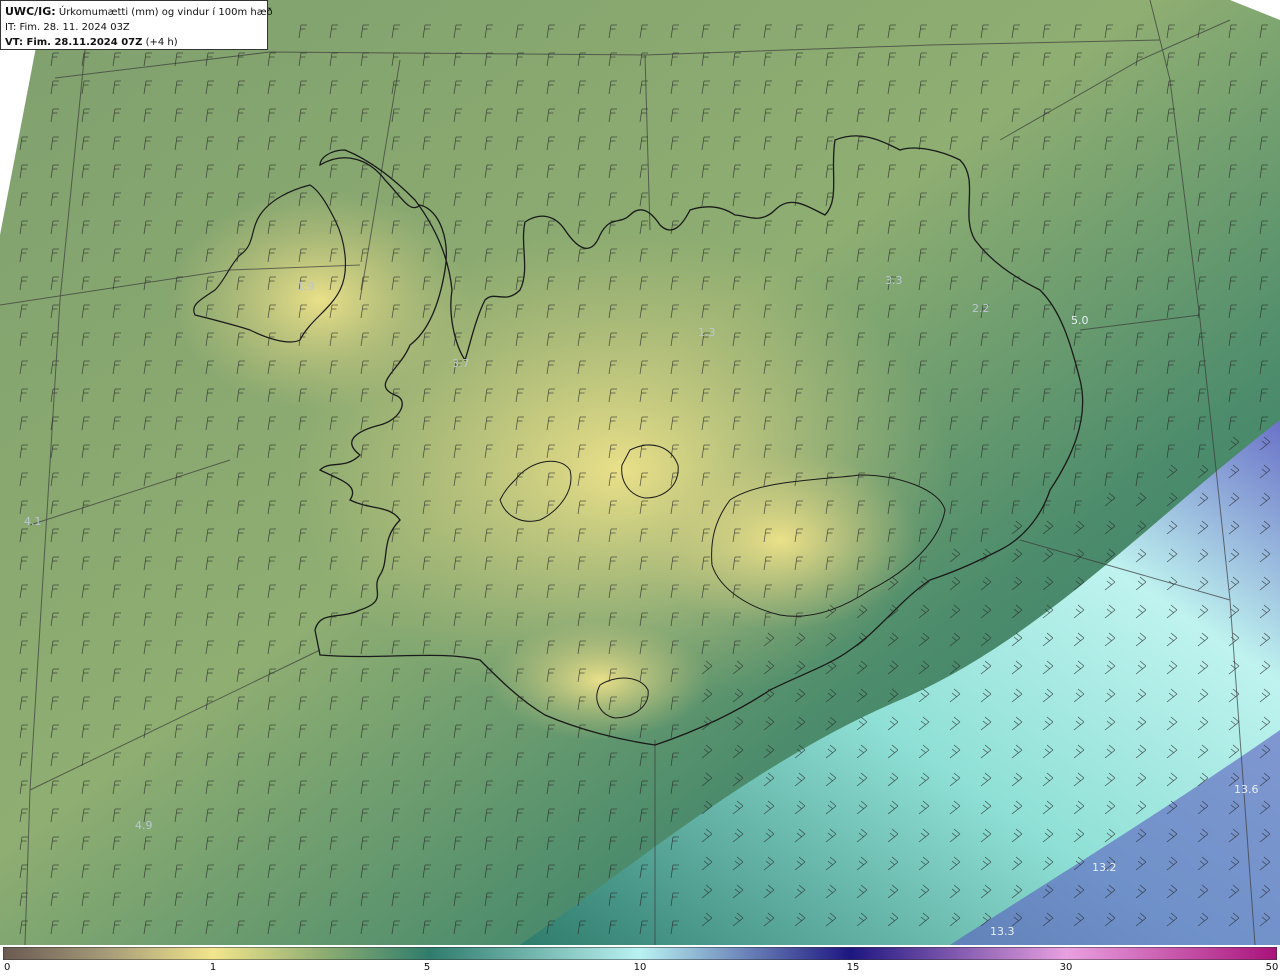 This screenshot has width=1280, height=978. Describe the element at coordinates (427, 967) in the screenshot. I see `colorbar-tick-5: 5` at that location.